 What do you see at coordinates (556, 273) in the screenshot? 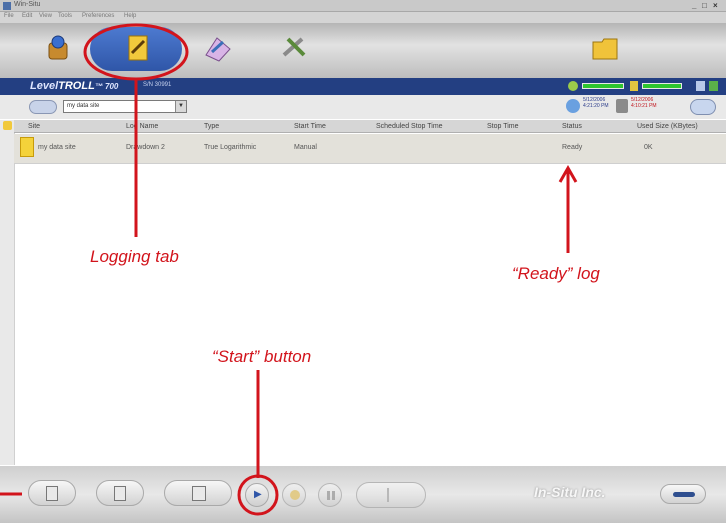
I see `ready-log-label: “Ready” log` at bounding box center [556, 273].